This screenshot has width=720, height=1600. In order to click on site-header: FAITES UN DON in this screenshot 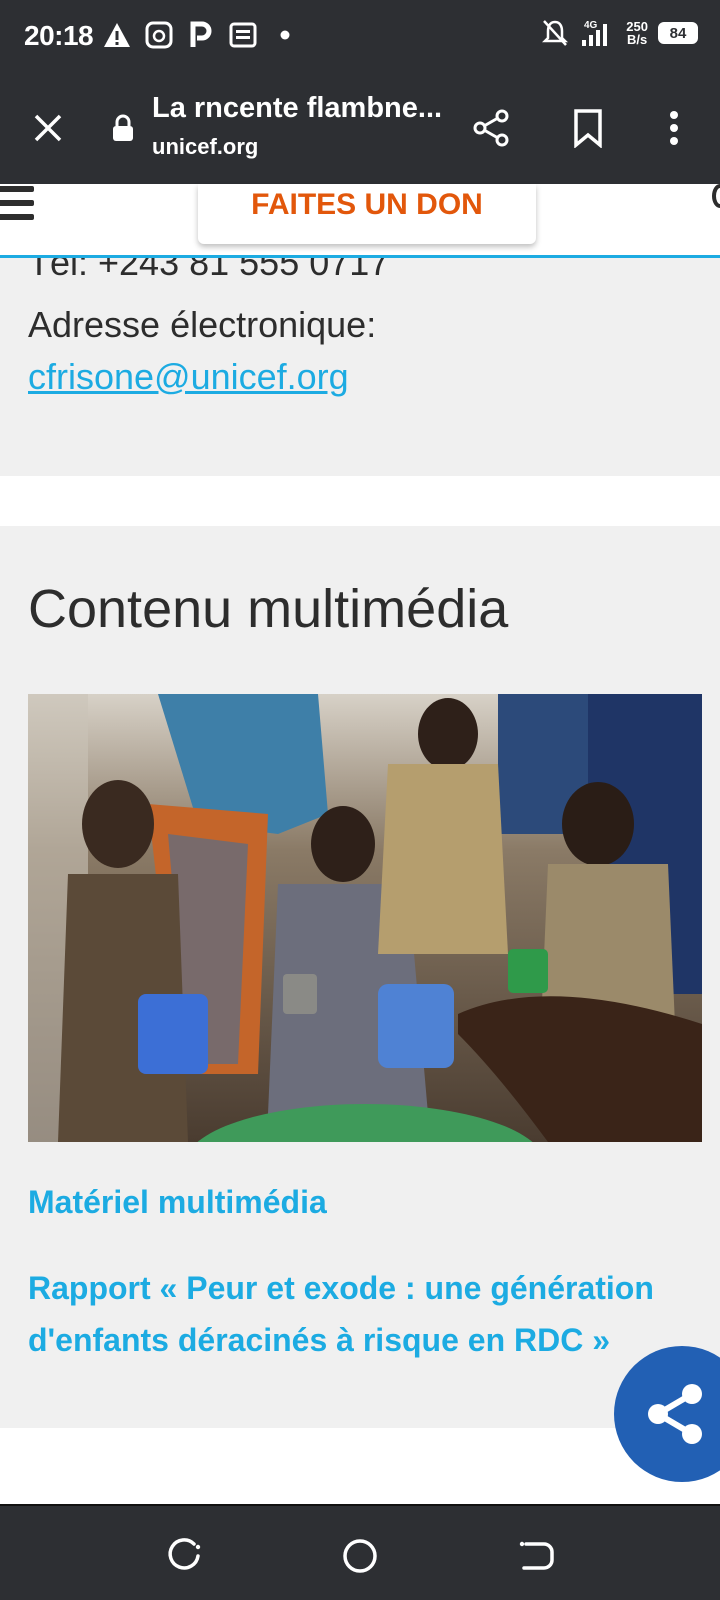, I will do `click(360, 221)`.